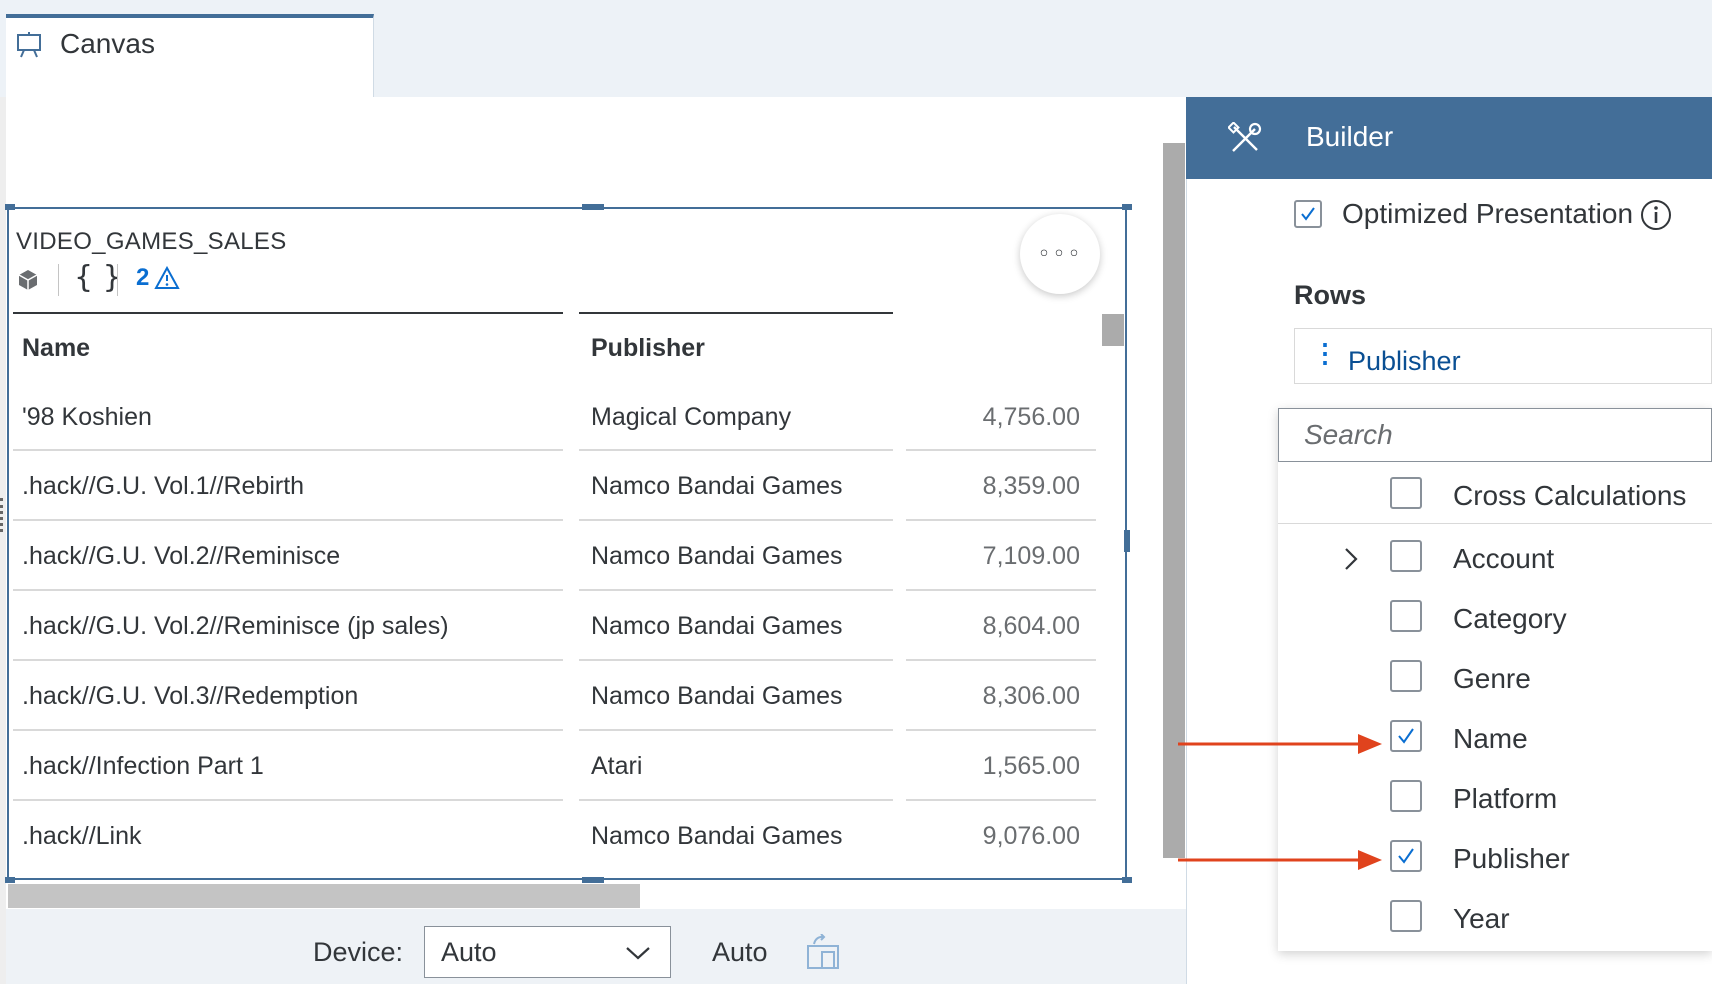  What do you see at coordinates (1031, 556) in the screenshot?
I see `cell-value: 7,109.00` at bounding box center [1031, 556].